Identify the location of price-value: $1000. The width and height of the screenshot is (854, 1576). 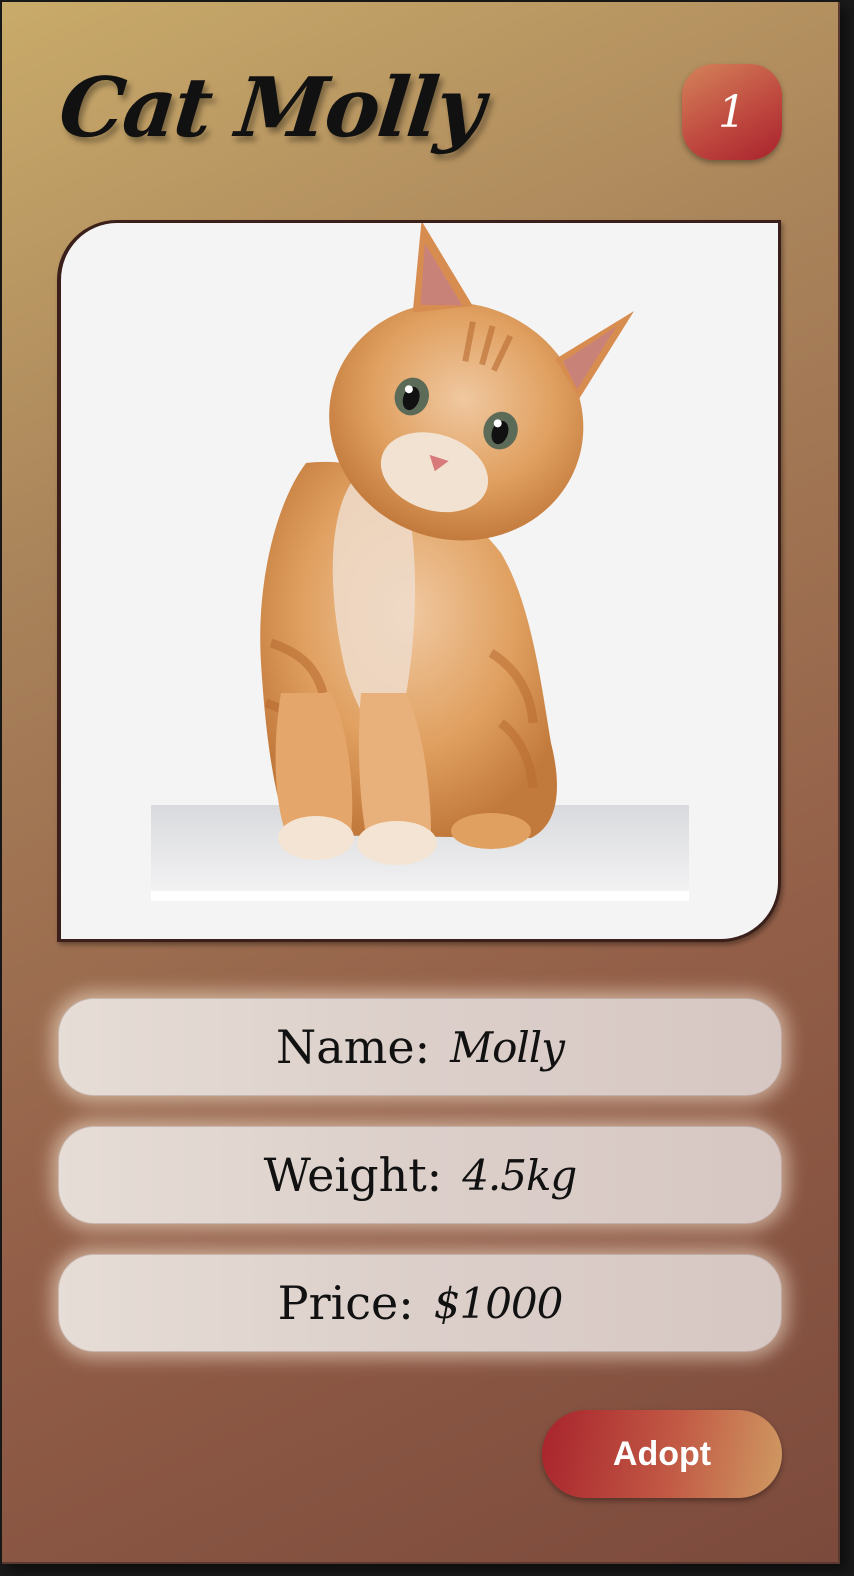
(498, 1303).